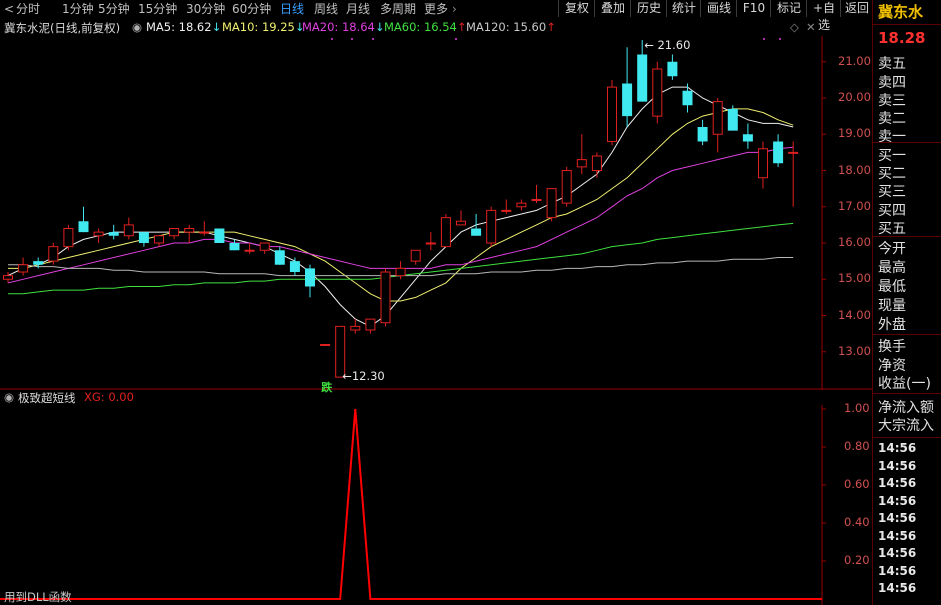 This screenshot has width=941, height=605. Describe the element at coordinates (718, 8) in the screenshot. I see `toolbar-button-4: 画线` at that location.